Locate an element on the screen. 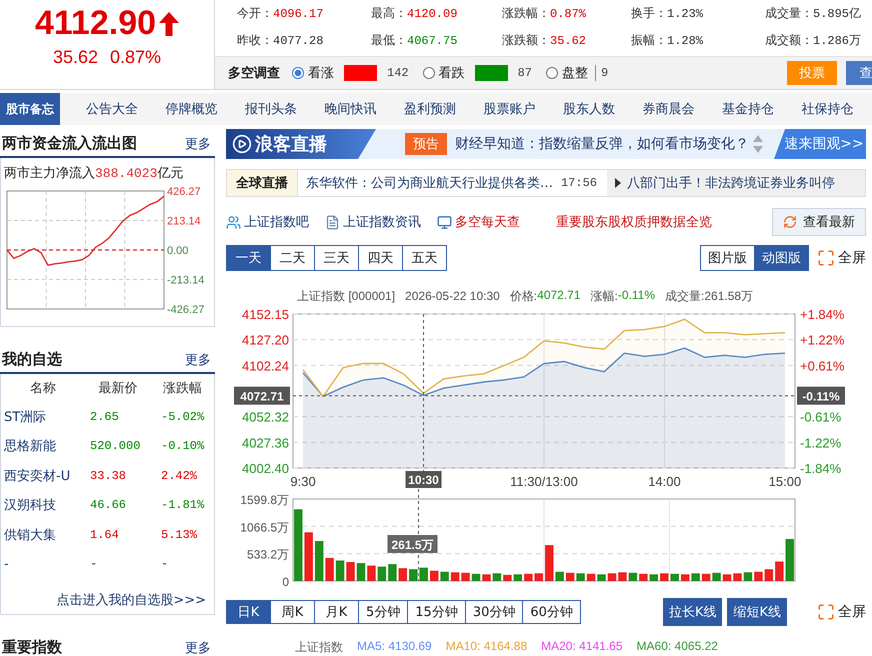 This screenshot has height=656, width=872. flow-value: 388.4023 is located at coordinates (126, 173).